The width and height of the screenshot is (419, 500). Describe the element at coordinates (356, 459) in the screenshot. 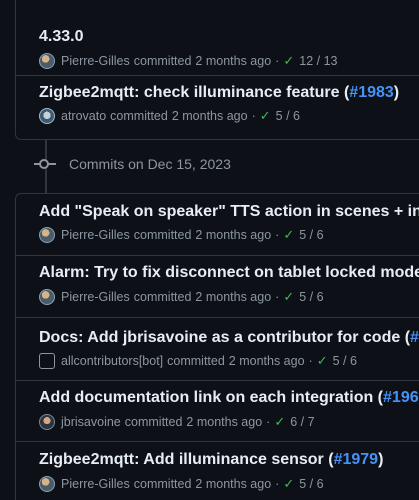

I see `pr-link: #1979` at that location.